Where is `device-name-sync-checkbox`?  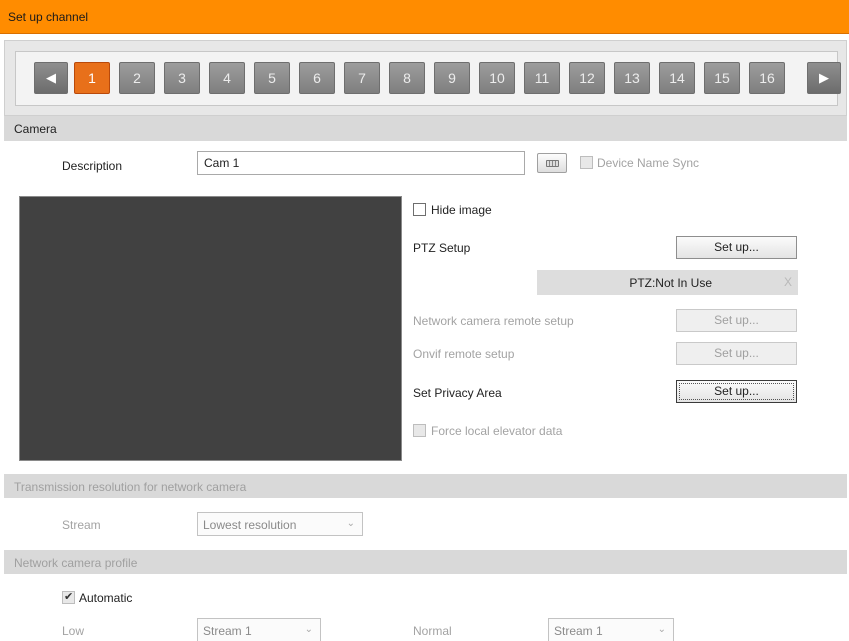
device-name-sync-checkbox is located at coordinates (586, 162).